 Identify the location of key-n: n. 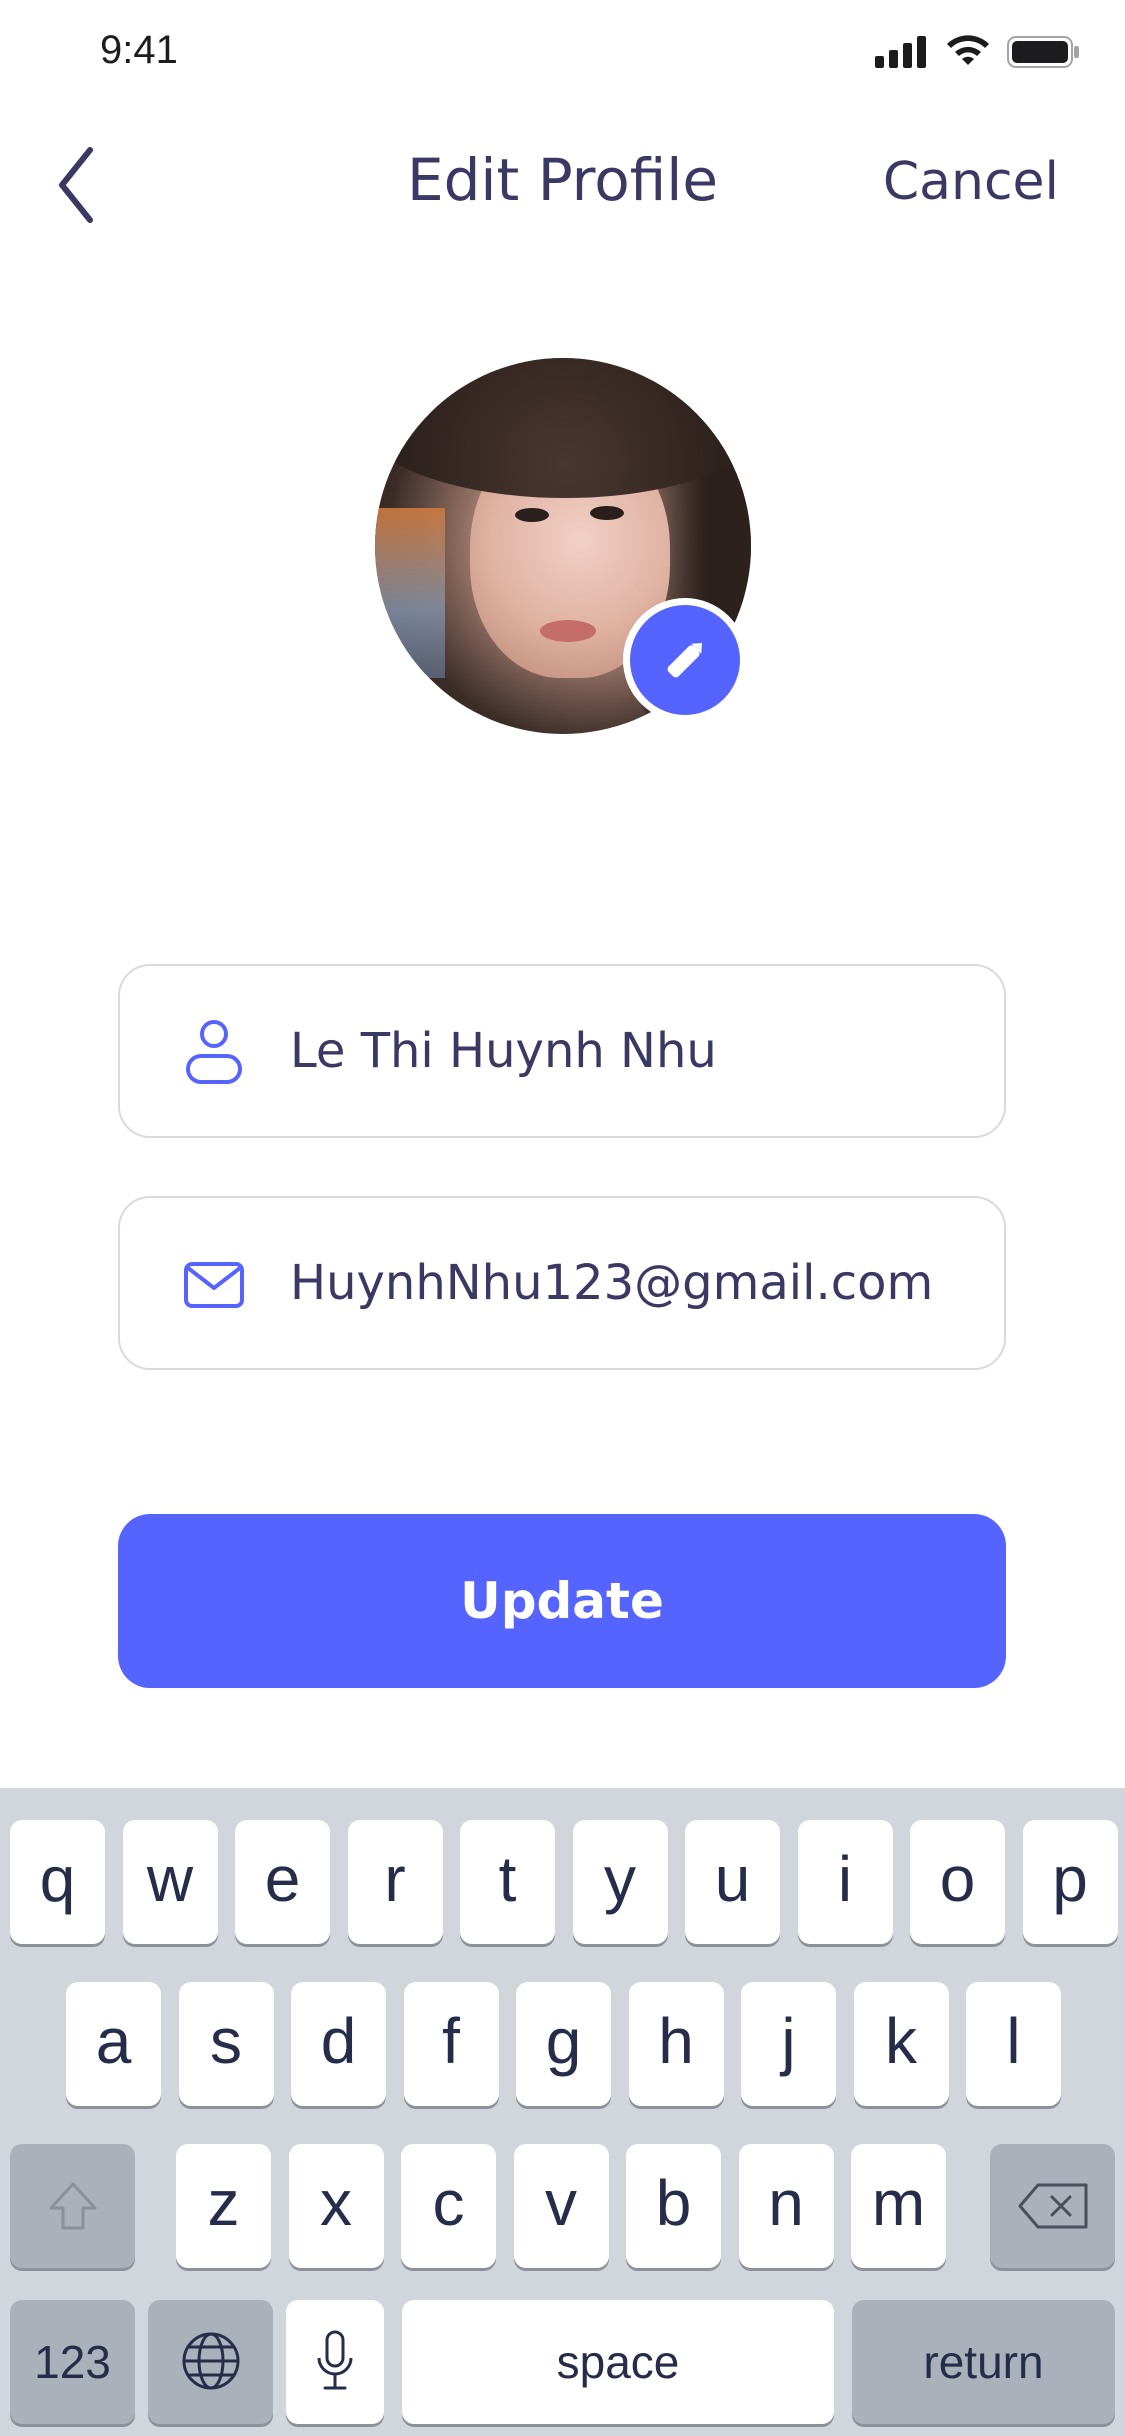
(786, 2206).